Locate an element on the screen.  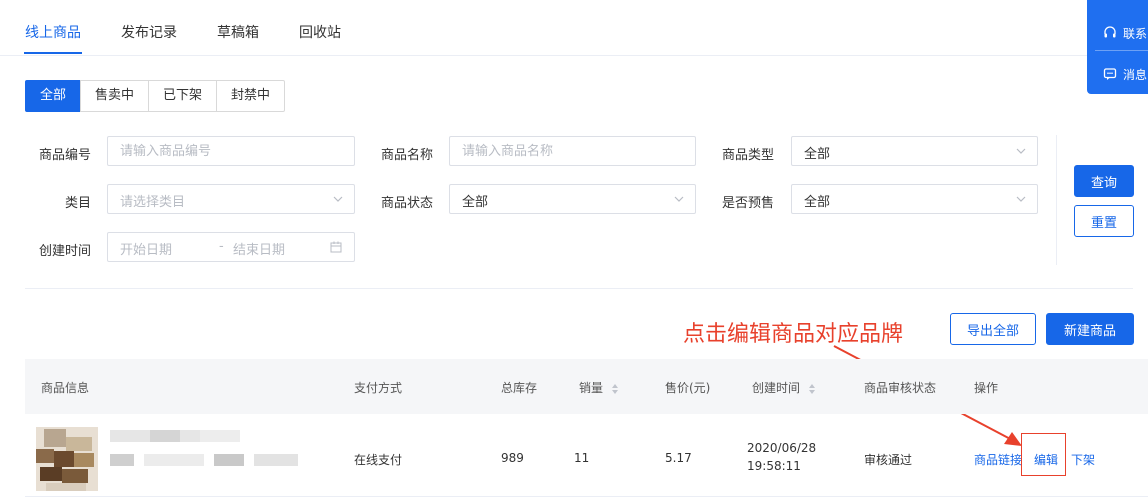
product-id-field is located at coordinates (231, 151).